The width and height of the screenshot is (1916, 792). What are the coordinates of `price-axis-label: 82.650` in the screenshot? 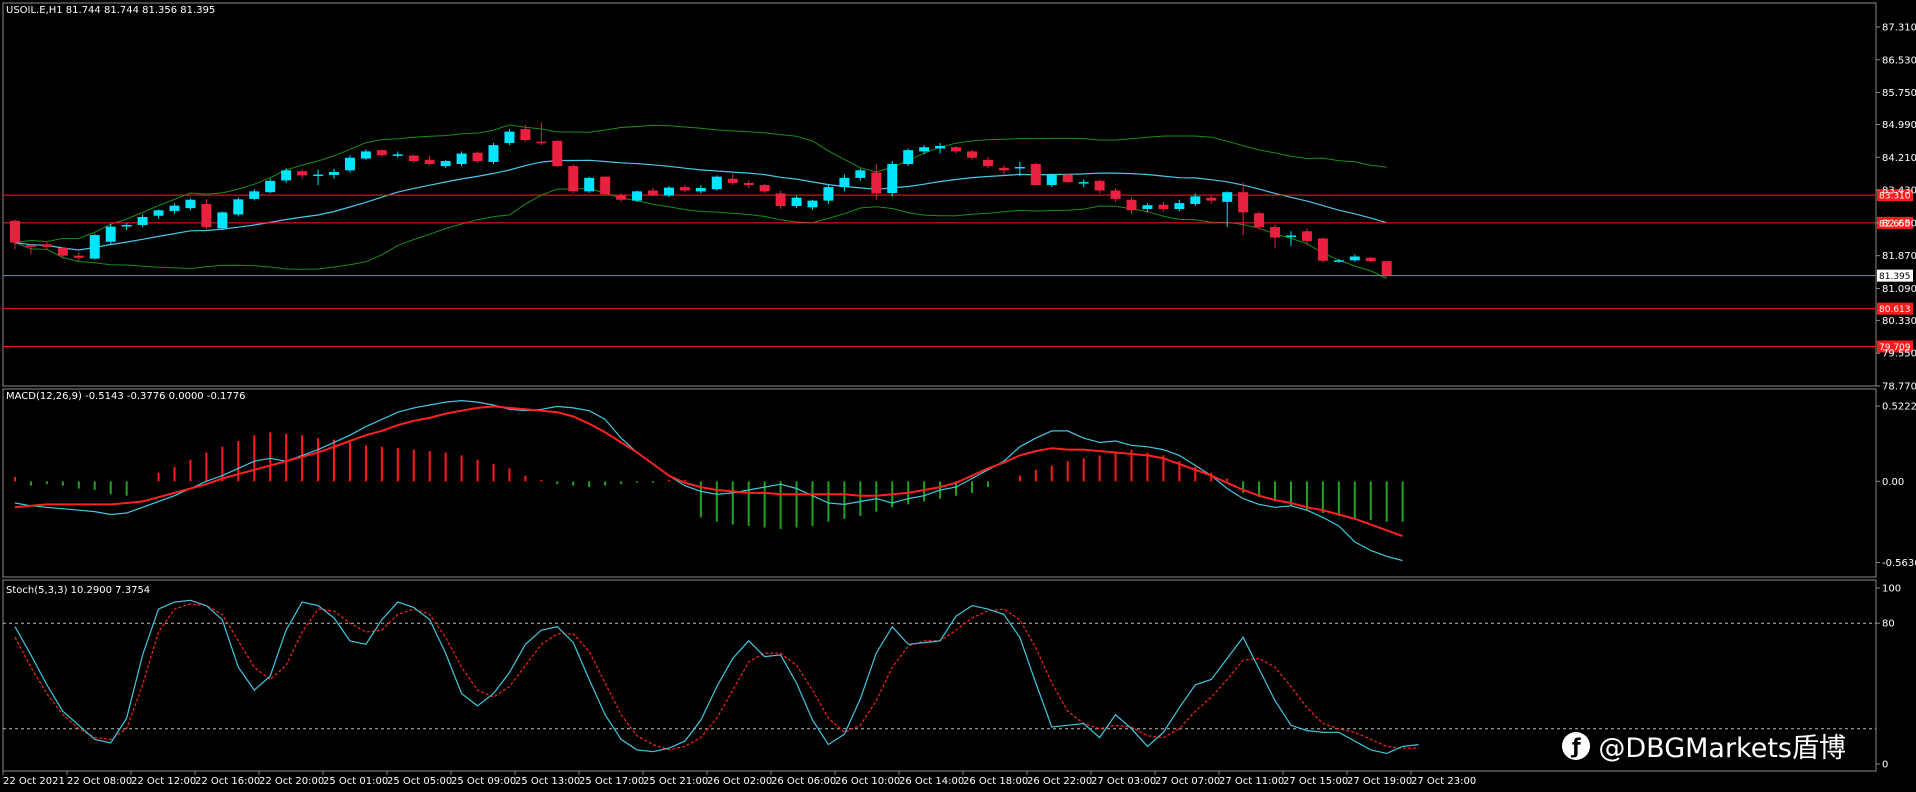 It's located at (1899, 223).